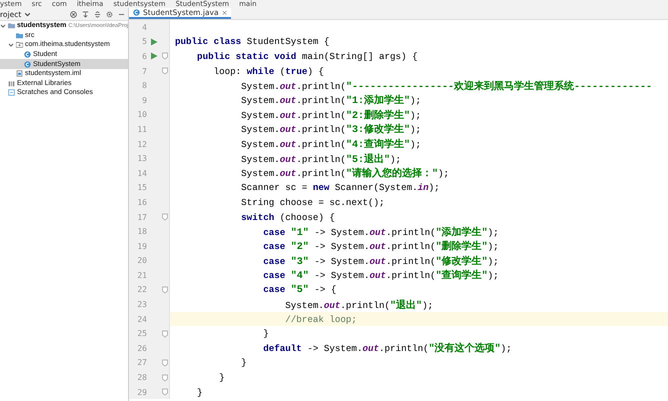 This screenshot has height=401, width=668. What do you see at coordinates (144, 56) in the screenshot?
I see `line-number: 6` at bounding box center [144, 56].